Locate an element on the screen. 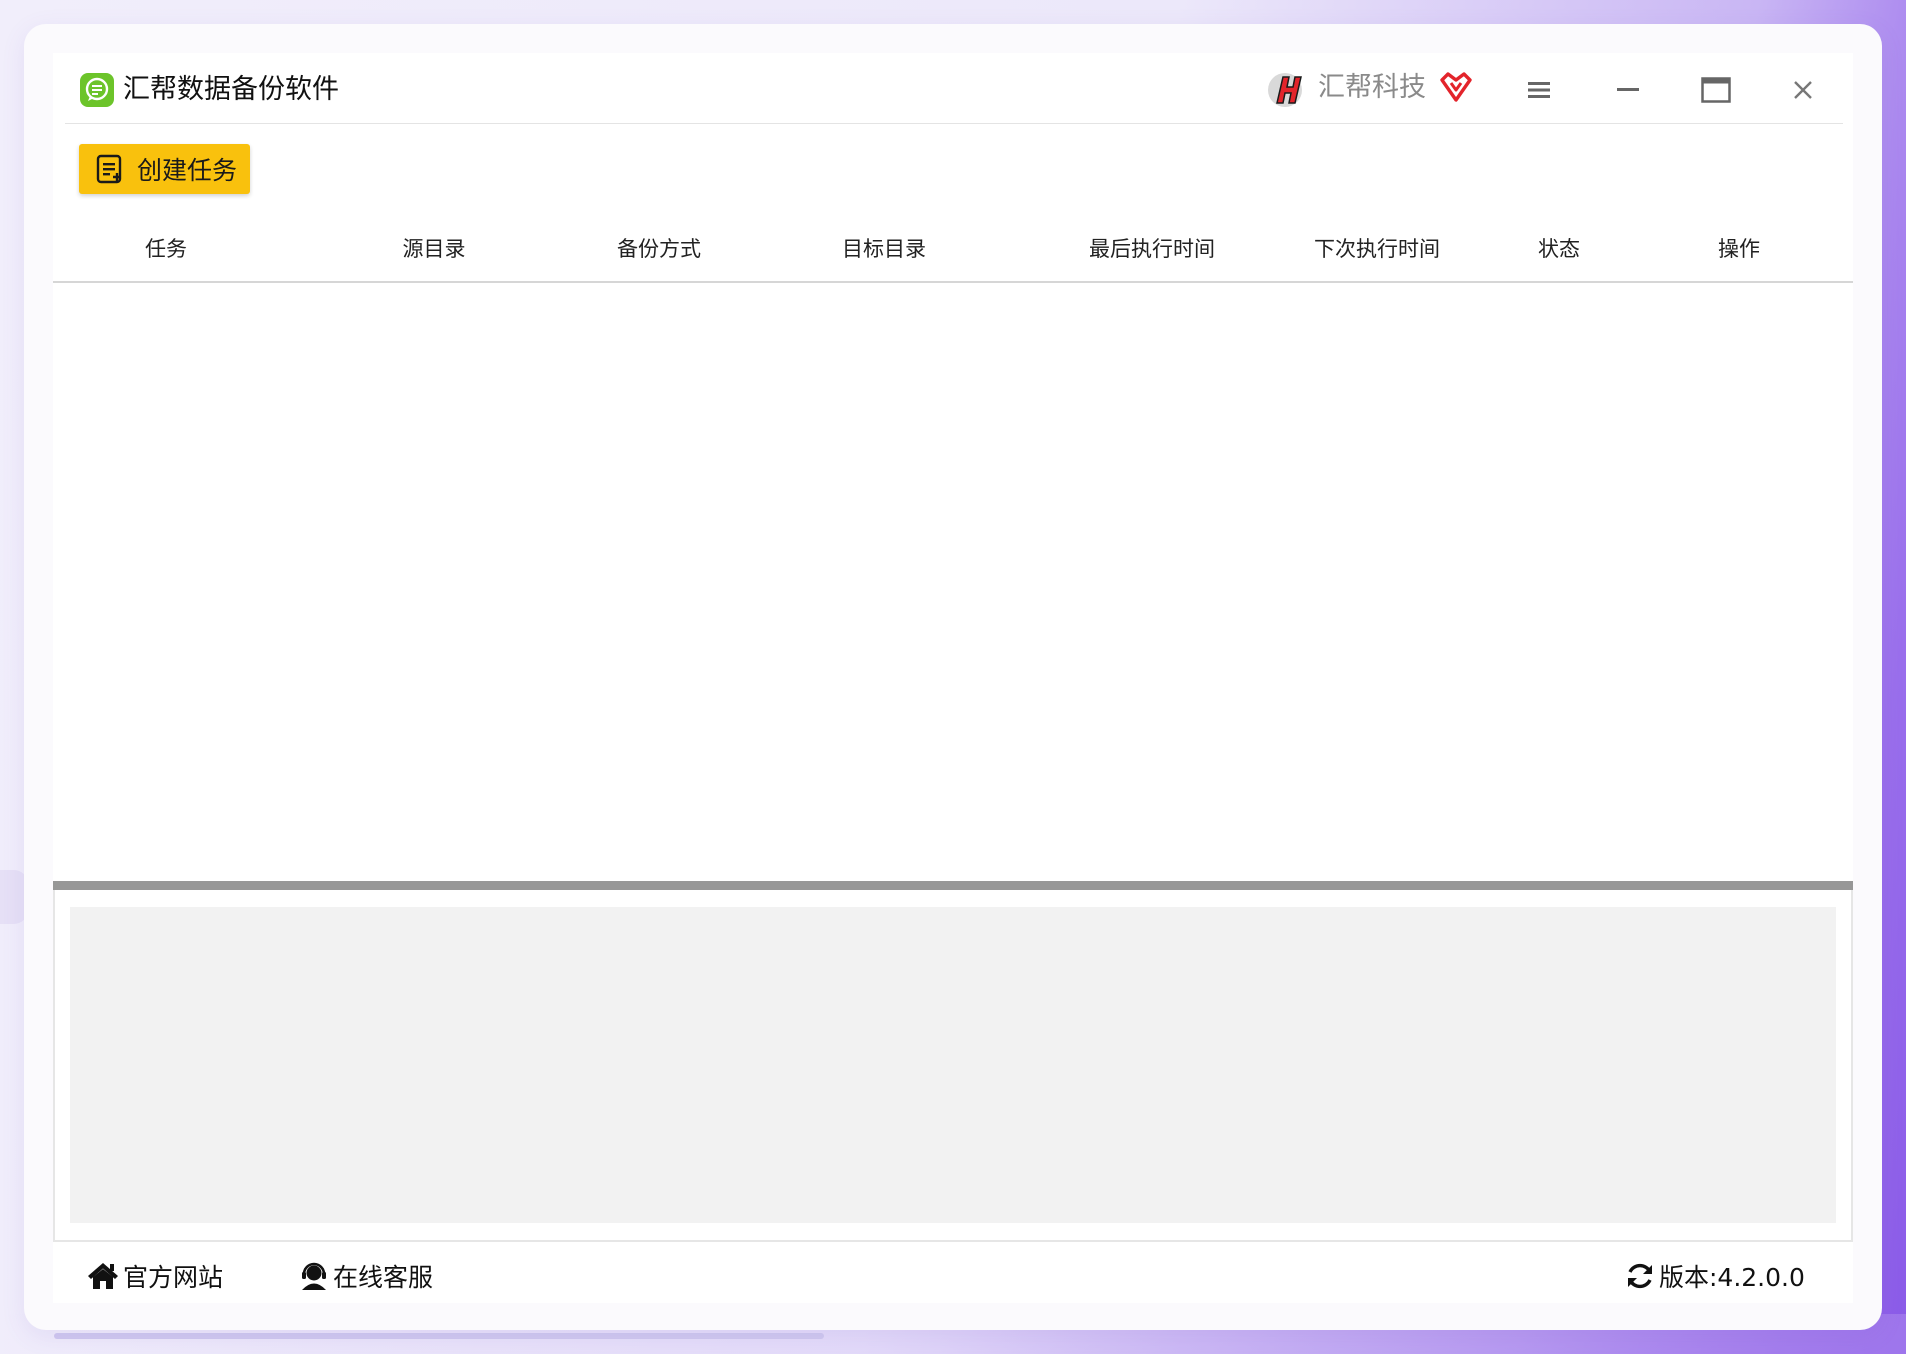 This screenshot has width=1906, height=1354. column-header-backup-mode: 备份方式 is located at coordinates (659, 248).